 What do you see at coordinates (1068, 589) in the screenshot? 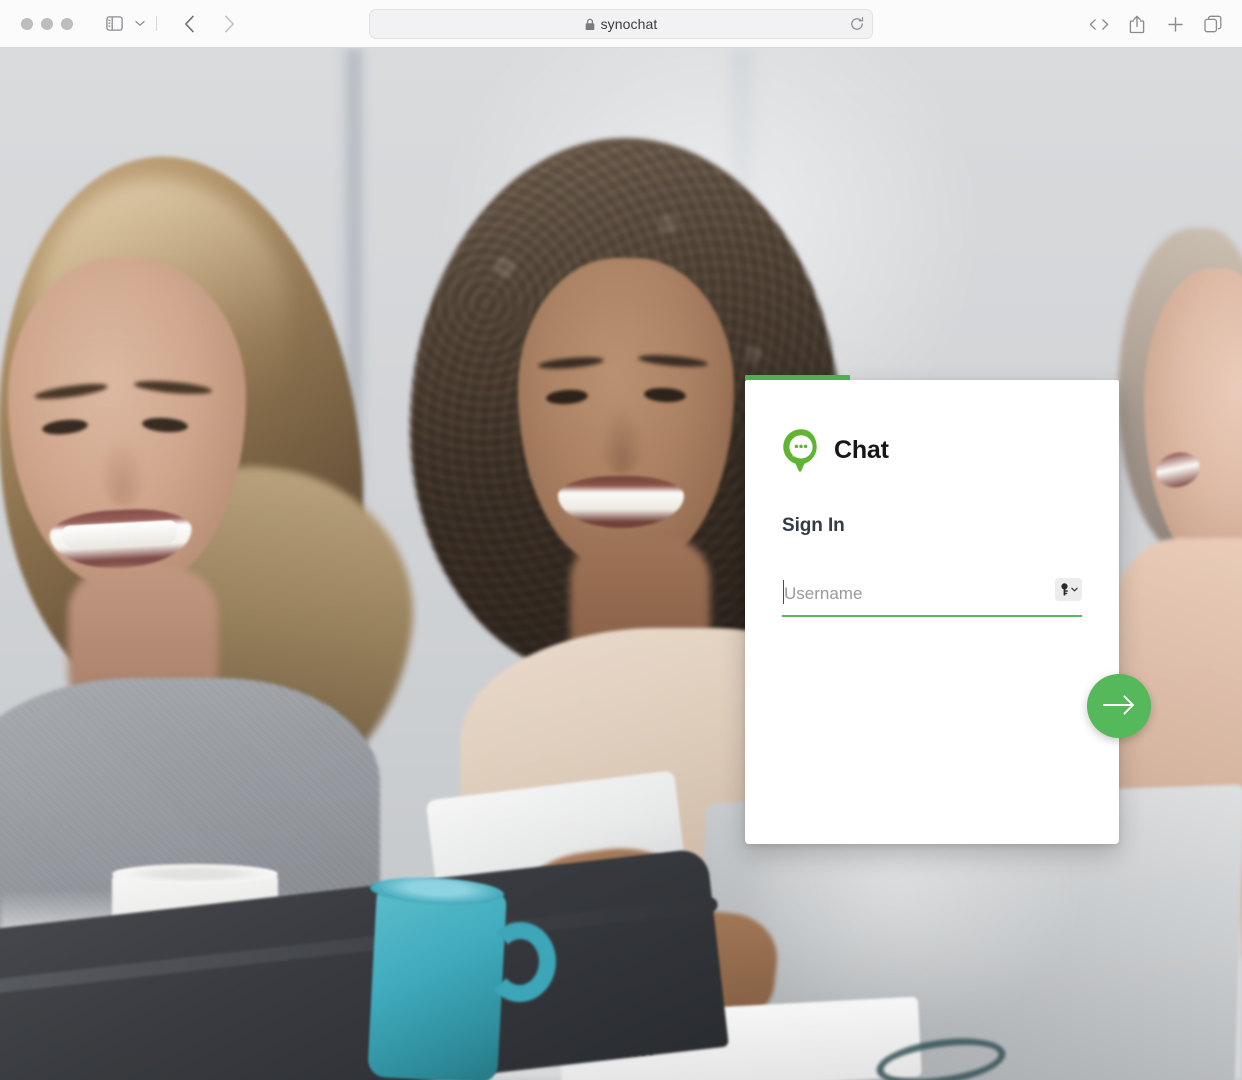
I see `password-autofill-button` at bounding box center [1068, 589].